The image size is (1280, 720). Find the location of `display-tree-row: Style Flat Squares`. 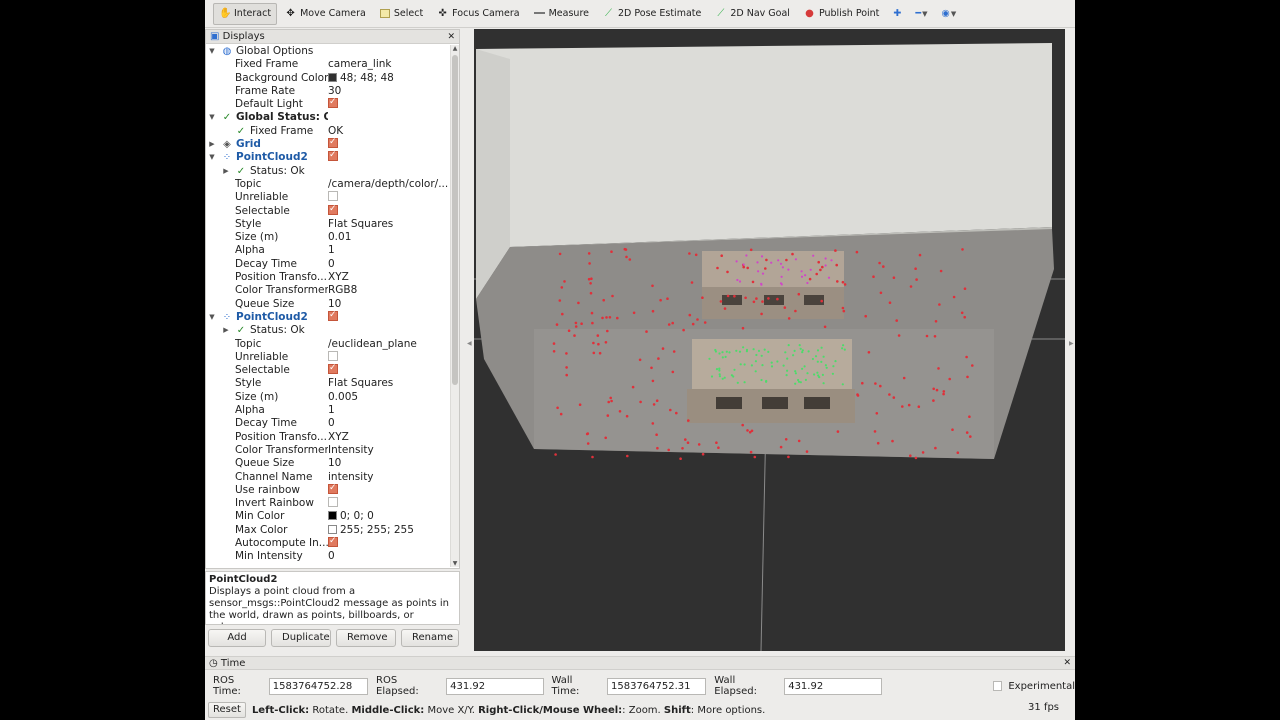

display-tree-row: Style Flat Squares is located at coordinates (328, 383).